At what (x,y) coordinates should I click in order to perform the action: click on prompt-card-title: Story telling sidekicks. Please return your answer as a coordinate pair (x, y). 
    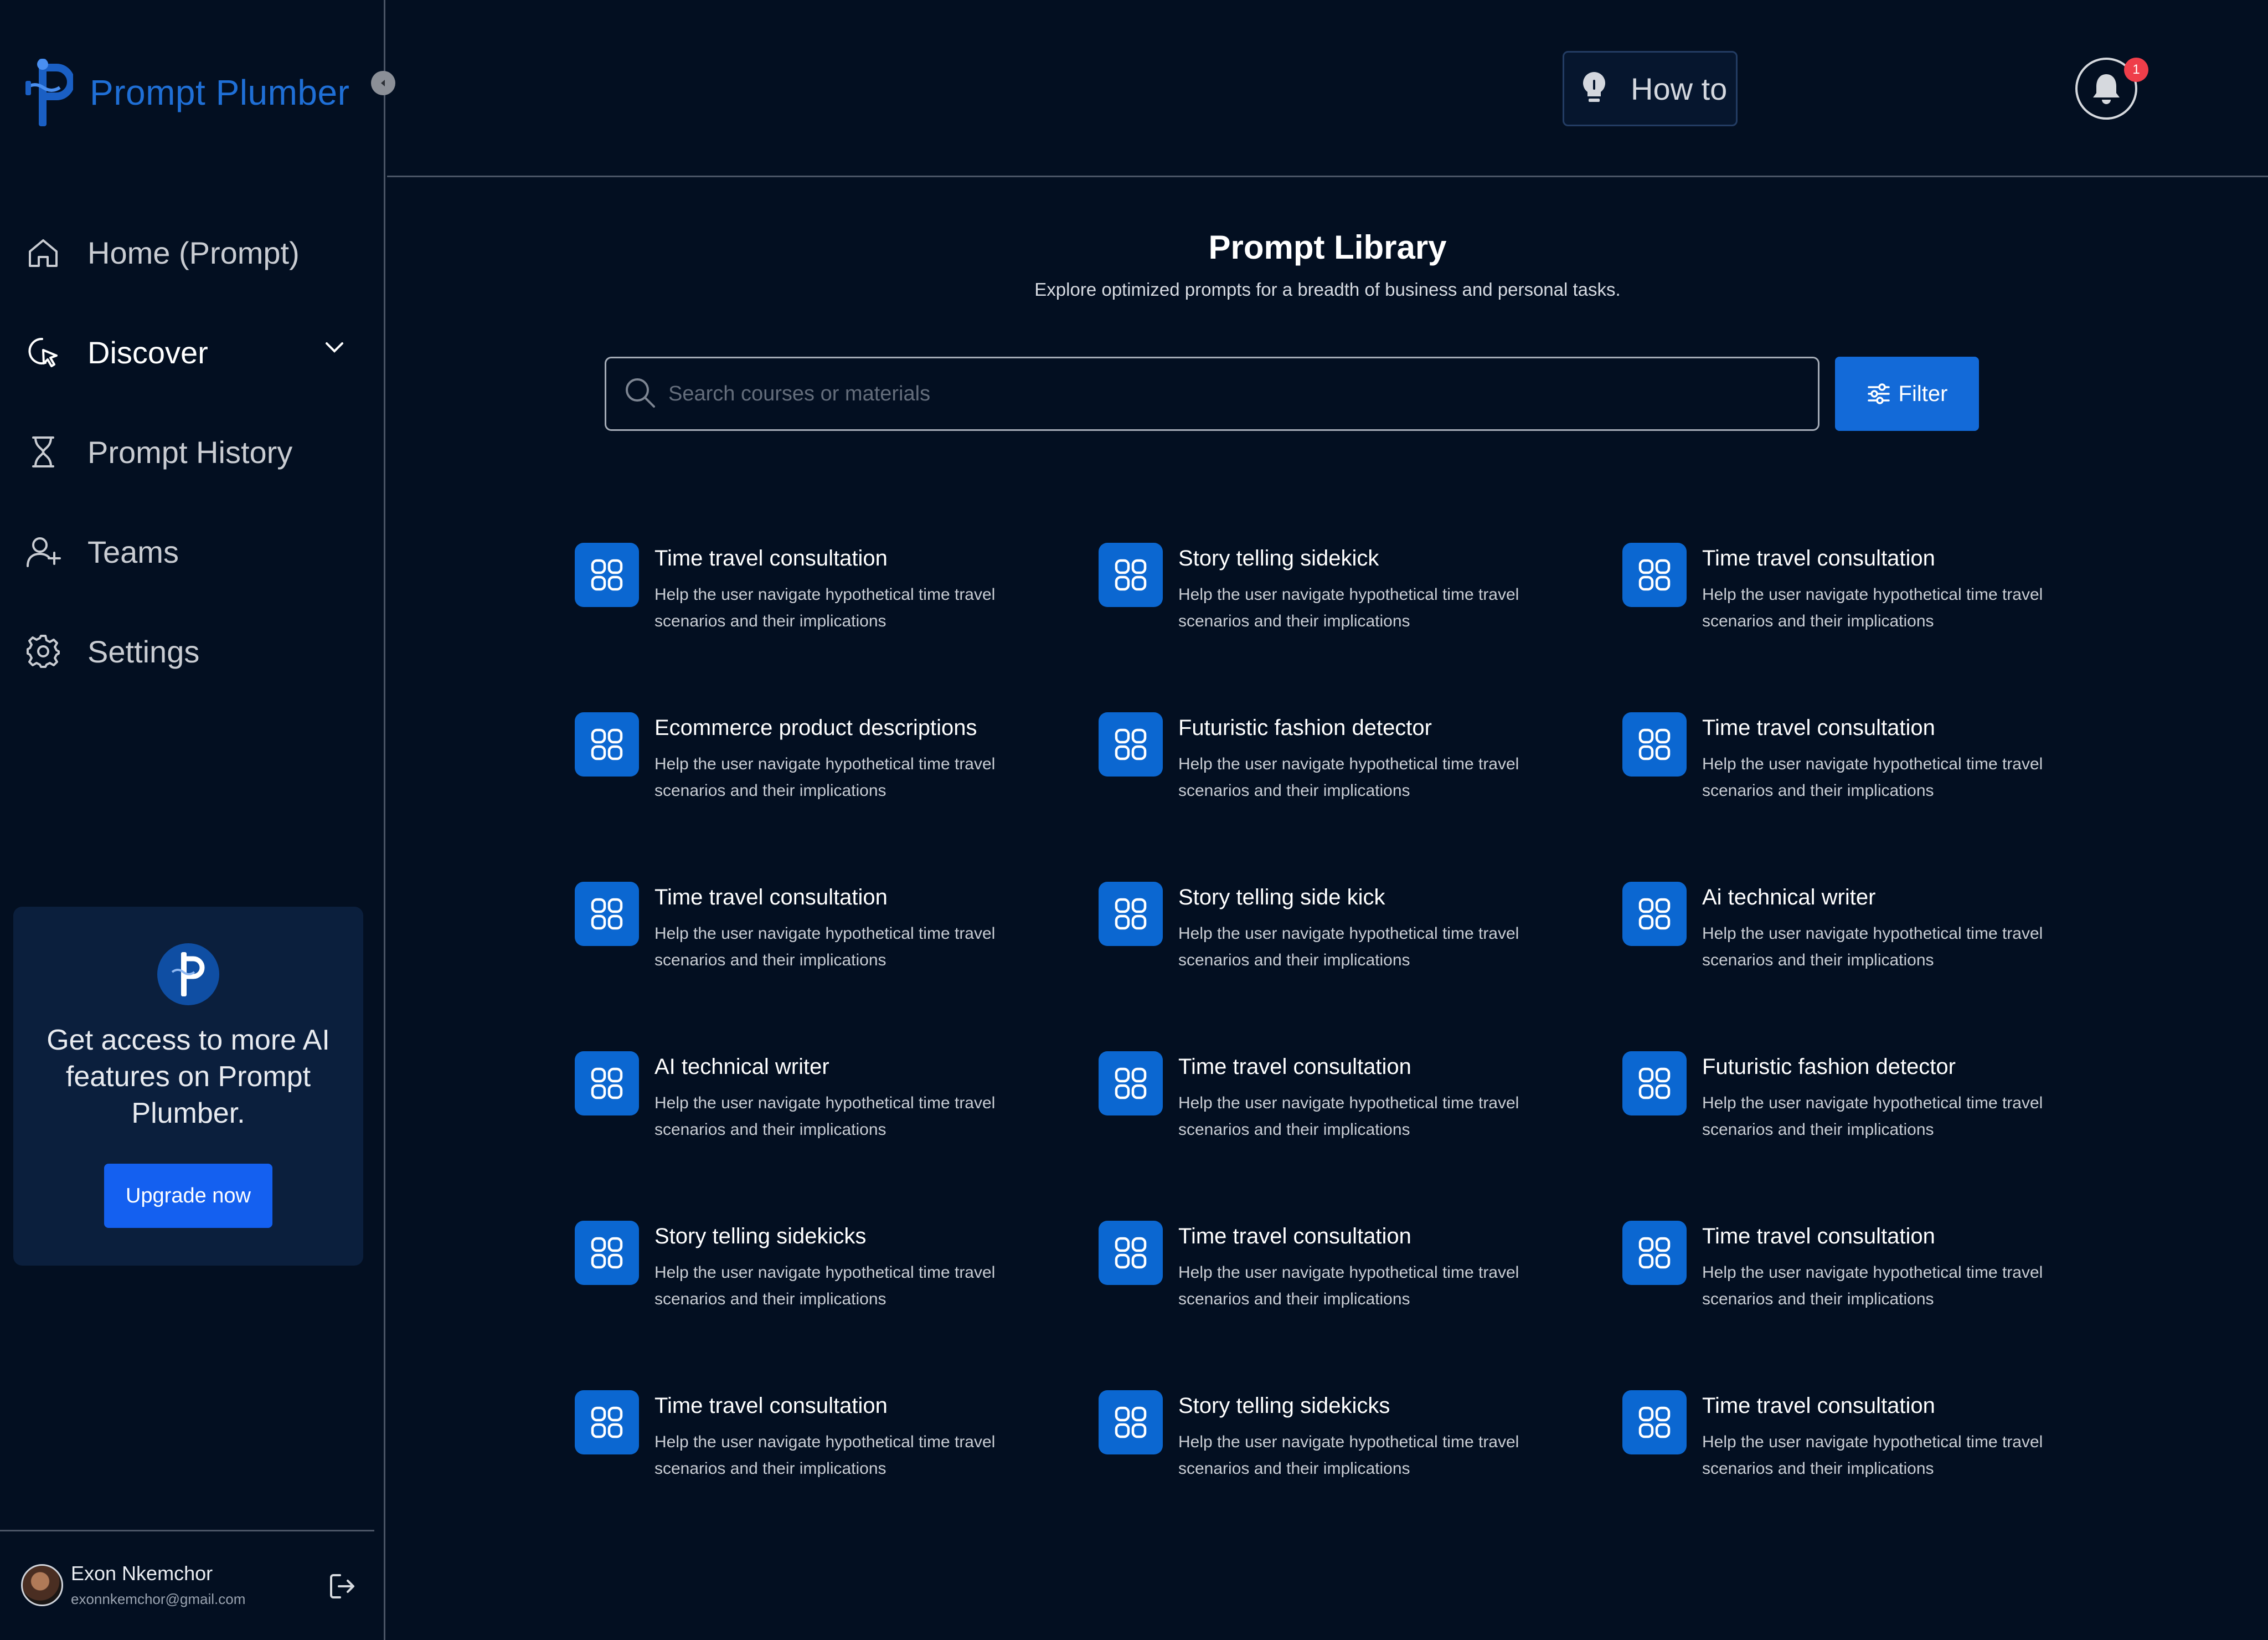
    Looking at the image, I should click on (1284, 1406).